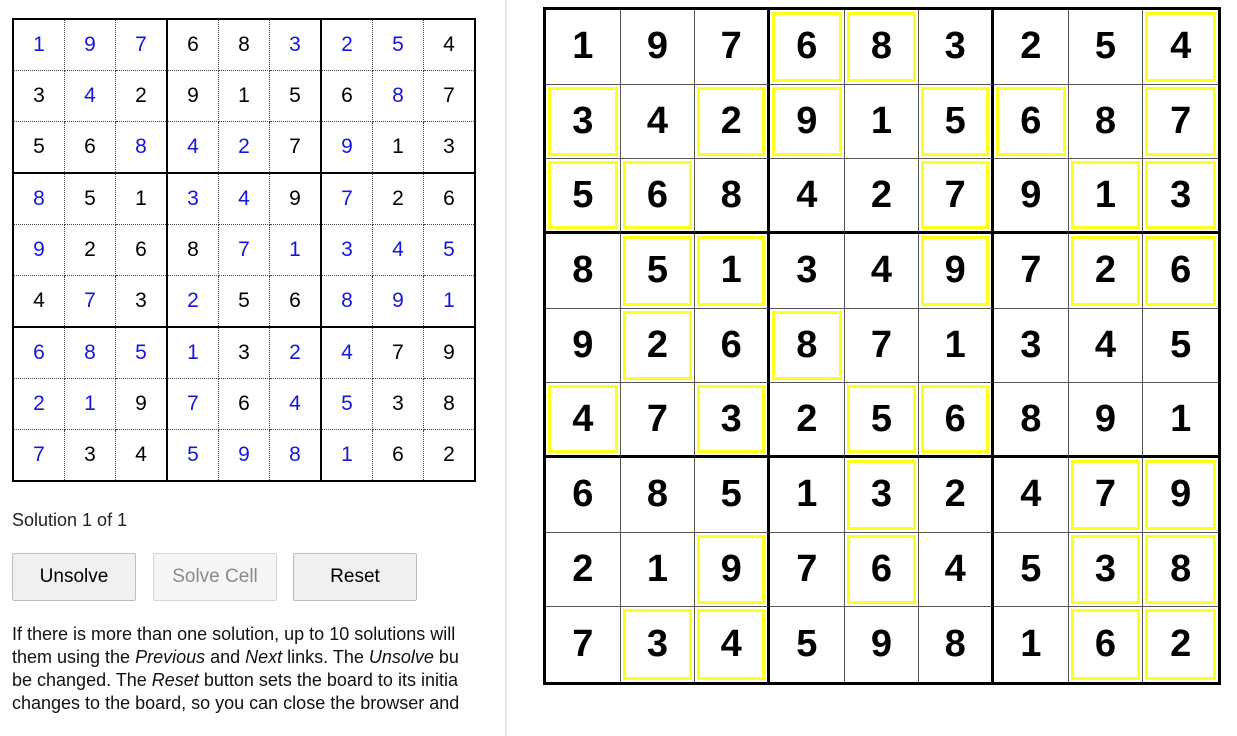  I want to click on unsolve-button: Unsolve, so click(74, 577).